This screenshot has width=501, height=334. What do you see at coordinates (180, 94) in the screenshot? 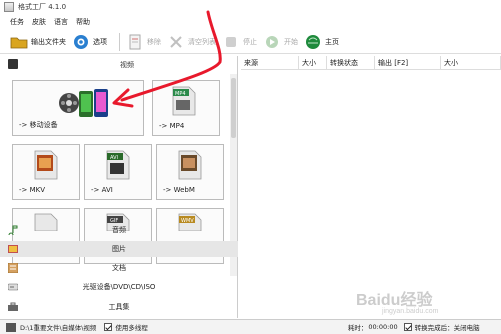
I see `svg-text: MP4` at bounding box center [180, 94].